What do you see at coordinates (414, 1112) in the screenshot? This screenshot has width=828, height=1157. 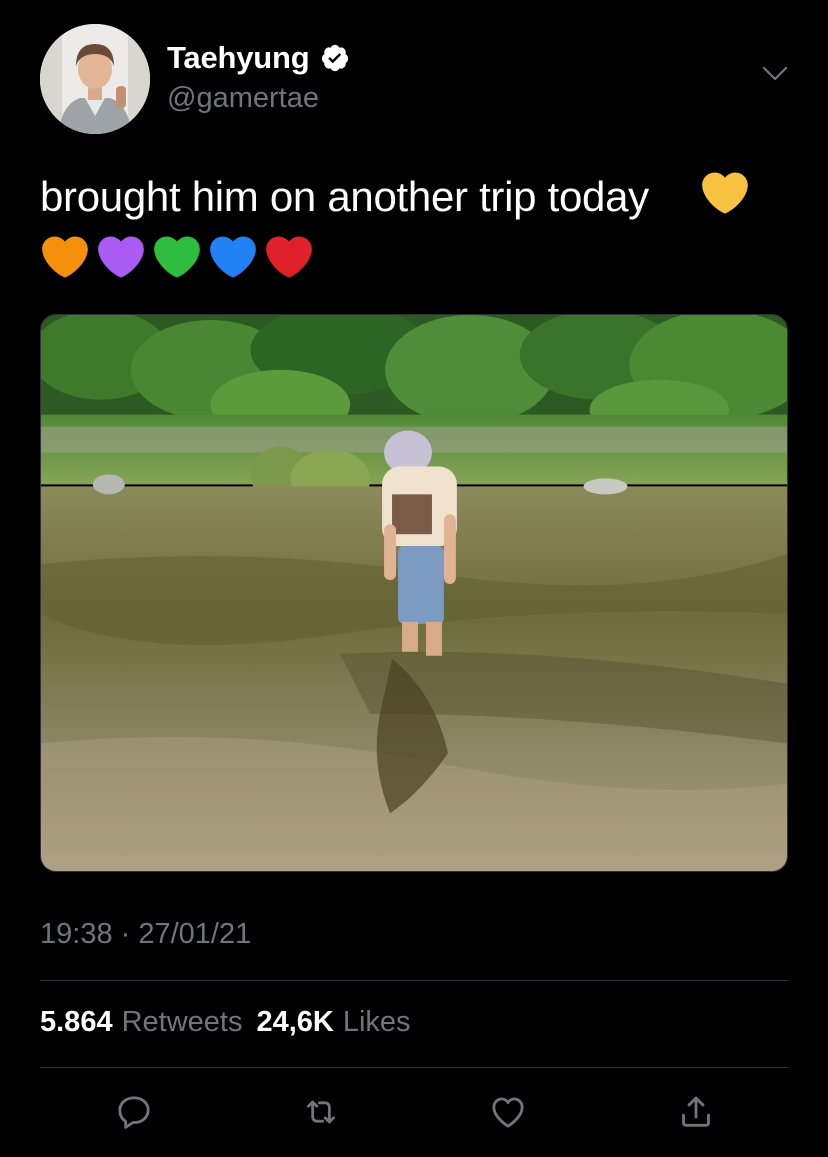 I see `action-bar` at bounding box center [414, 1112].